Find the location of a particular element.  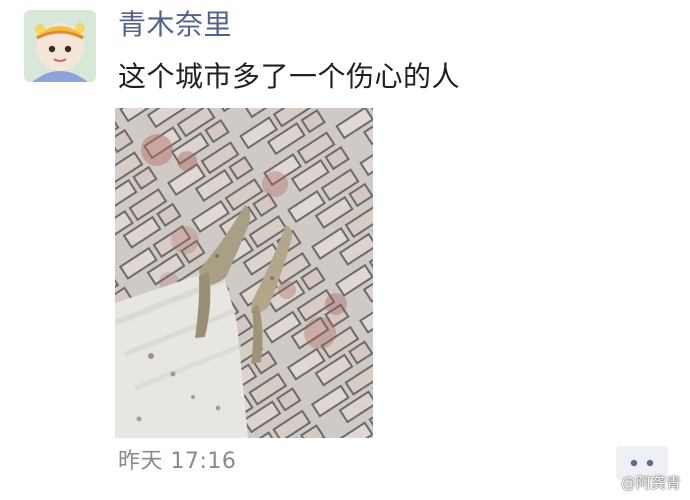

watermark: @阿龚青 is located at coordinates (638, 483).